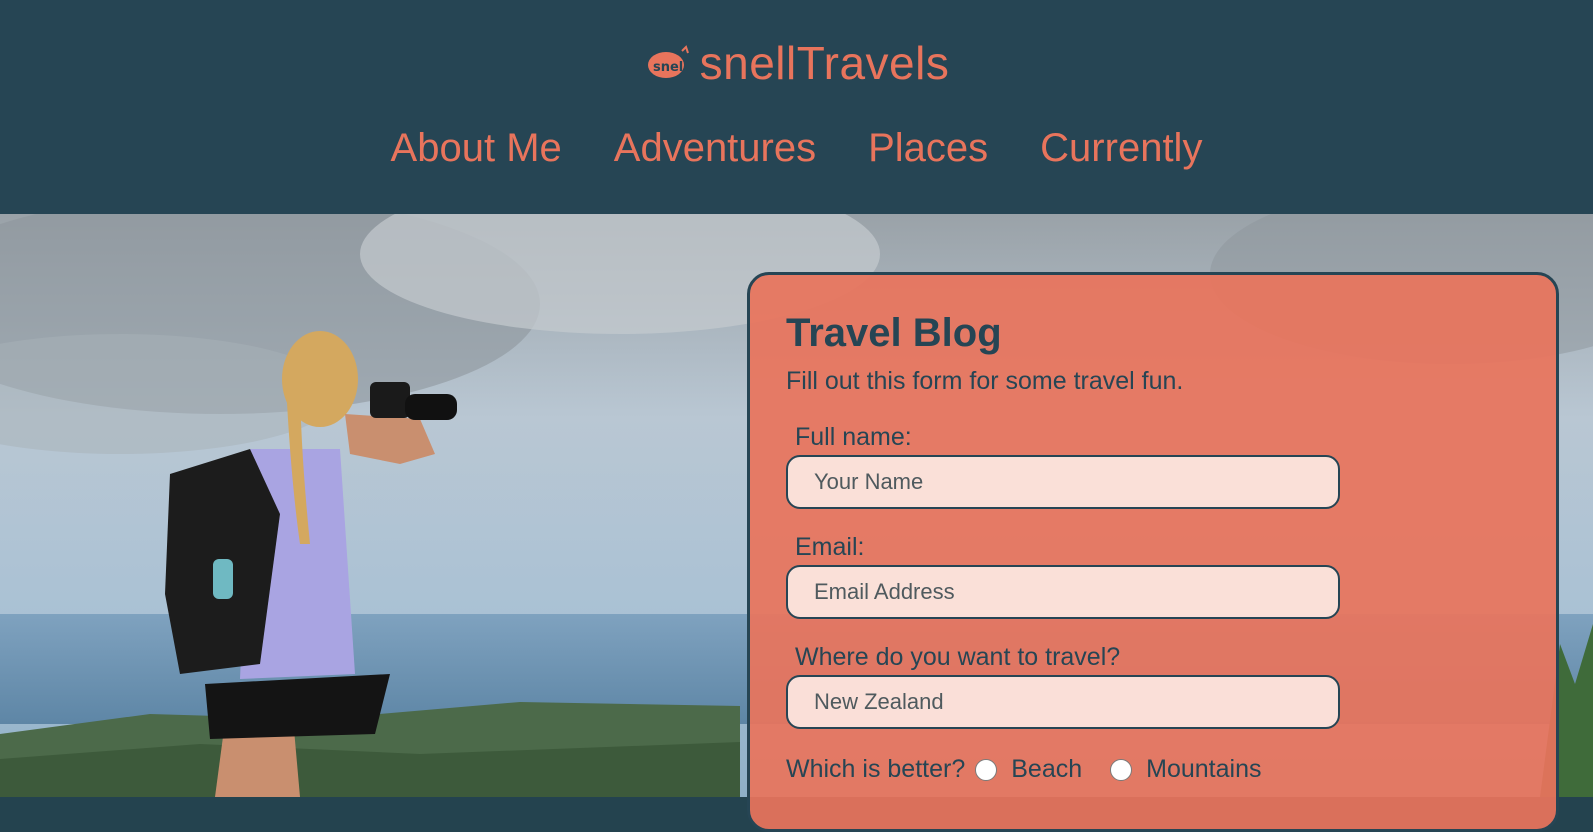  What do you see at coordinates (1121, 148) in the screenshot?
I see `nav-currently: Currently` at bounding box center [1121, 148].